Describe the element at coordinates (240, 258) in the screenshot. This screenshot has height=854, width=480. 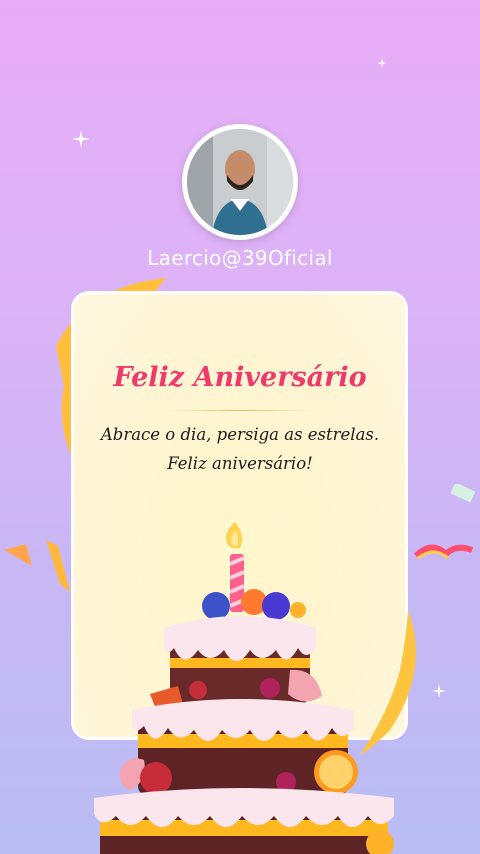
I see `username: Laercio@39Oficial` at that location.